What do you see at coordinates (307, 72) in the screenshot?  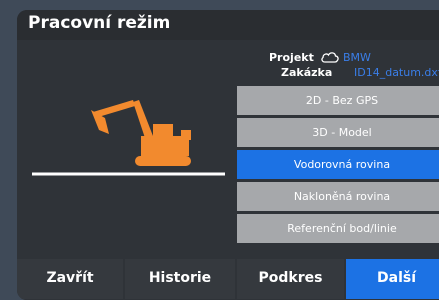 I see `order-label: Zakázka` at bounding box center [307, 72].